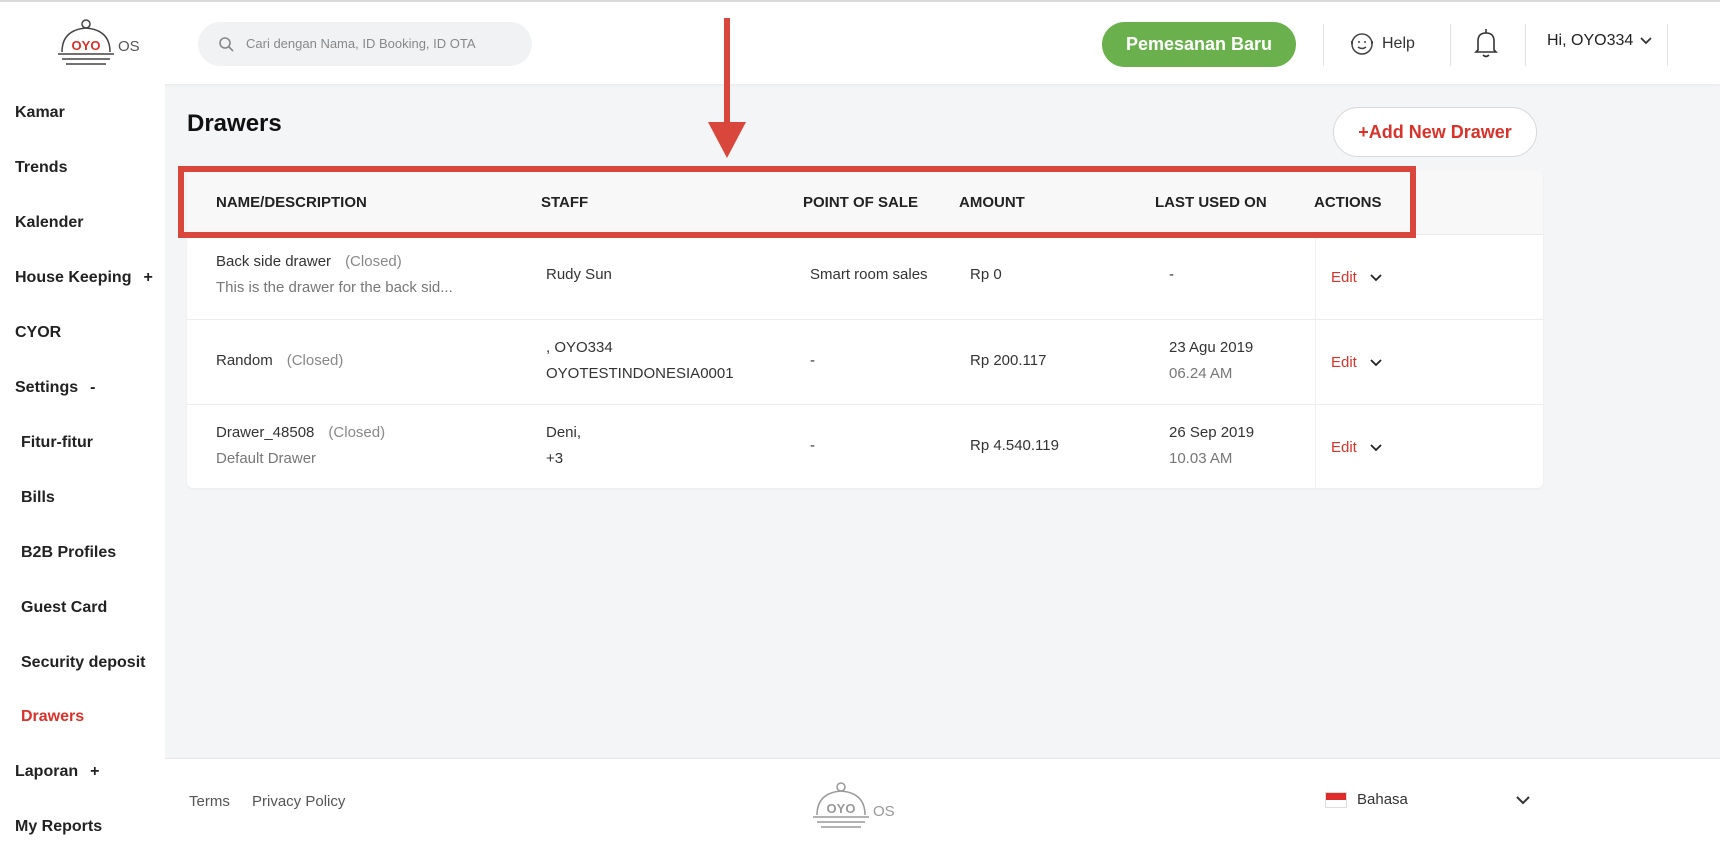 The width and height of the screenshot is (1720, 846). What do you see at coordinates (1362, 44) in the screenshot?
I see `help-face-icon` at bounding box center [1362, 44].